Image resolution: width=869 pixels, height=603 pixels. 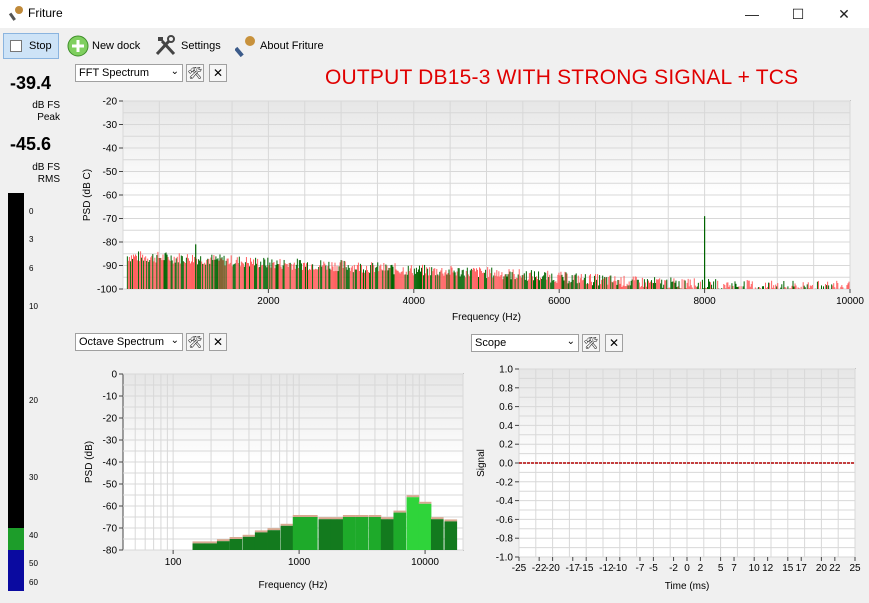 I want to click on octave-ytick-label: -70, so click(x=110, y=529).